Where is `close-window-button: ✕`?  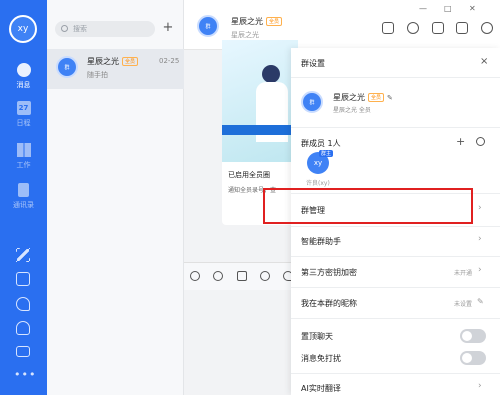 close-window-button: ✕ is located at coordinates (472, 8).